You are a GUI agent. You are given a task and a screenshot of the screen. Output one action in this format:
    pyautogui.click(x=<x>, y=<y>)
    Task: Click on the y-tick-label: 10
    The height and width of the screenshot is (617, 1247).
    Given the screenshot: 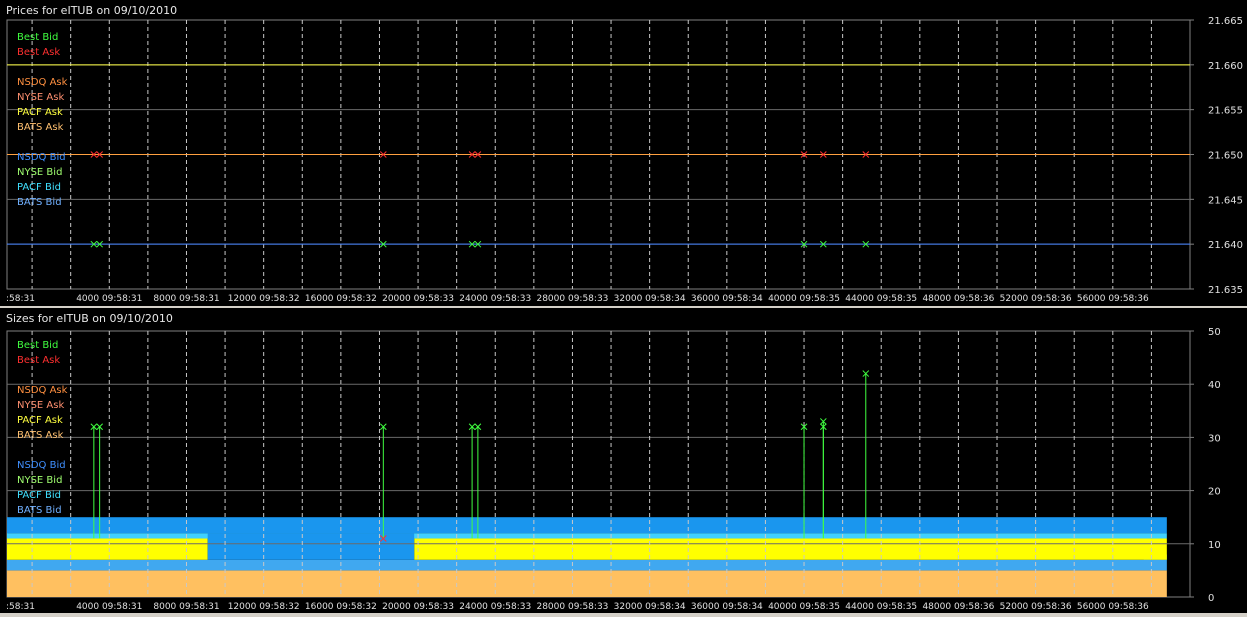 What is the action you would take?
    pyautogui.click(x=1214, y=545)
    